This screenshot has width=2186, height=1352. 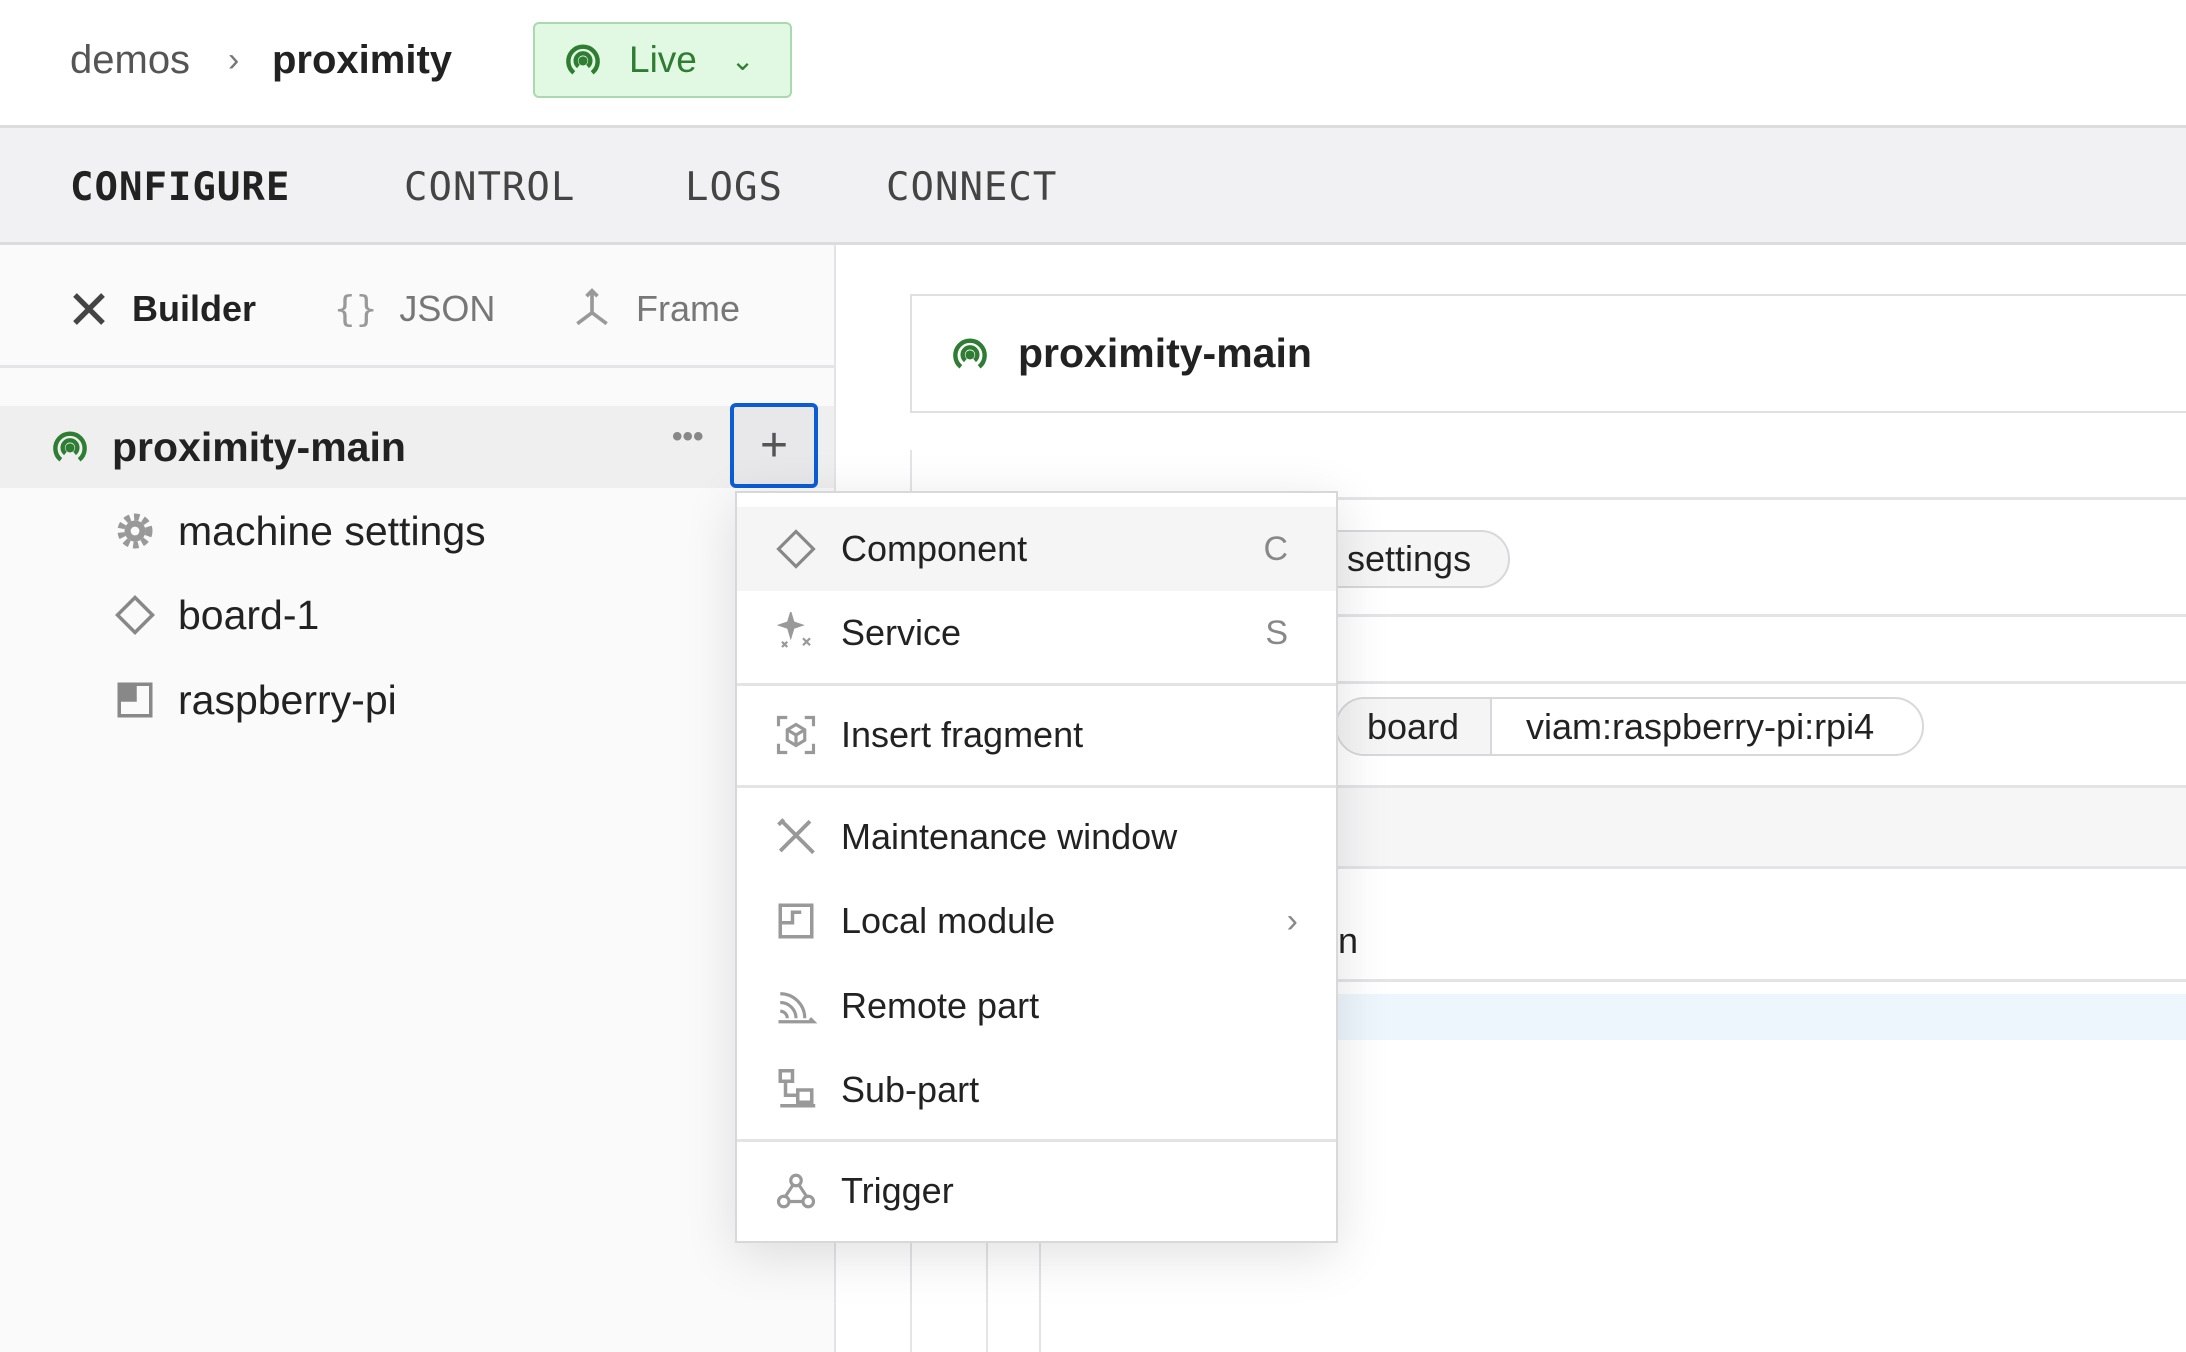 I want to click on menu-item-label: Local module, so click(x=948, y=920).